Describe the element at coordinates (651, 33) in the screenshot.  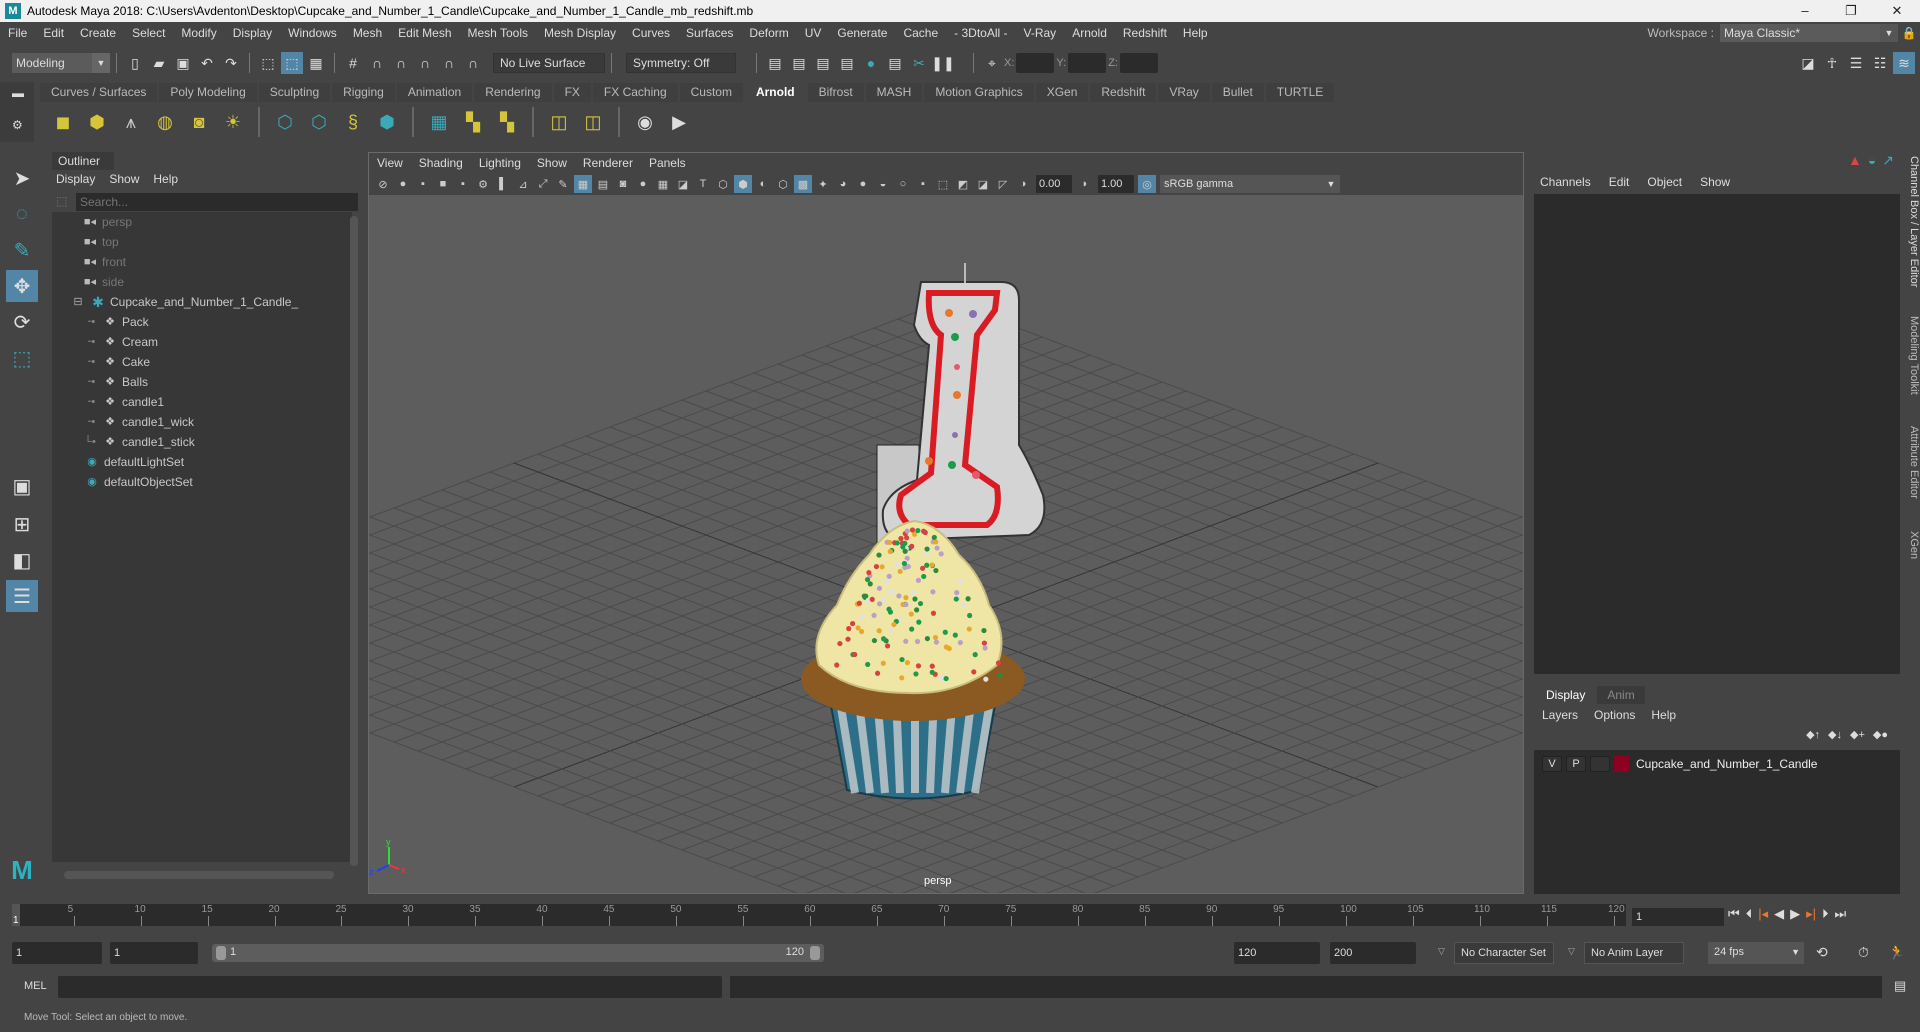
I see `menu-curves: Curves` at that location.